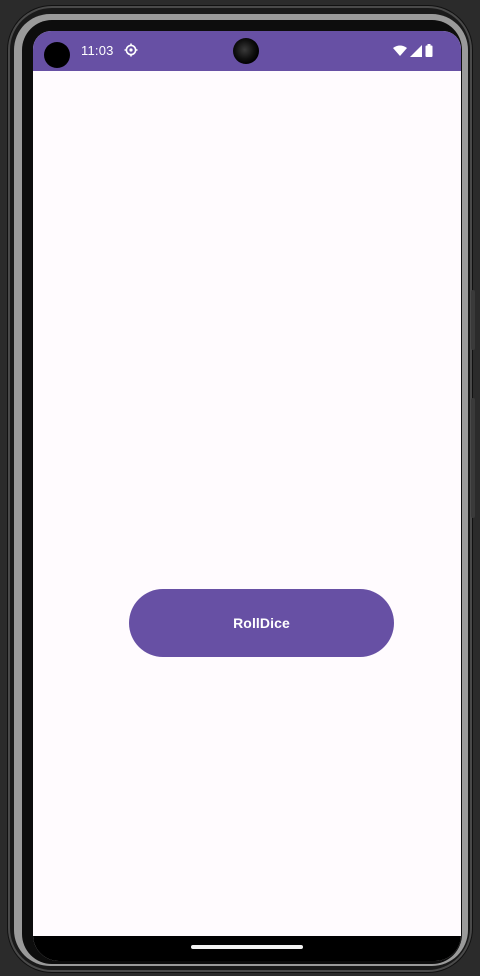 The image size is (480, 976). I want to click on camera-hole, so click(57, 55).